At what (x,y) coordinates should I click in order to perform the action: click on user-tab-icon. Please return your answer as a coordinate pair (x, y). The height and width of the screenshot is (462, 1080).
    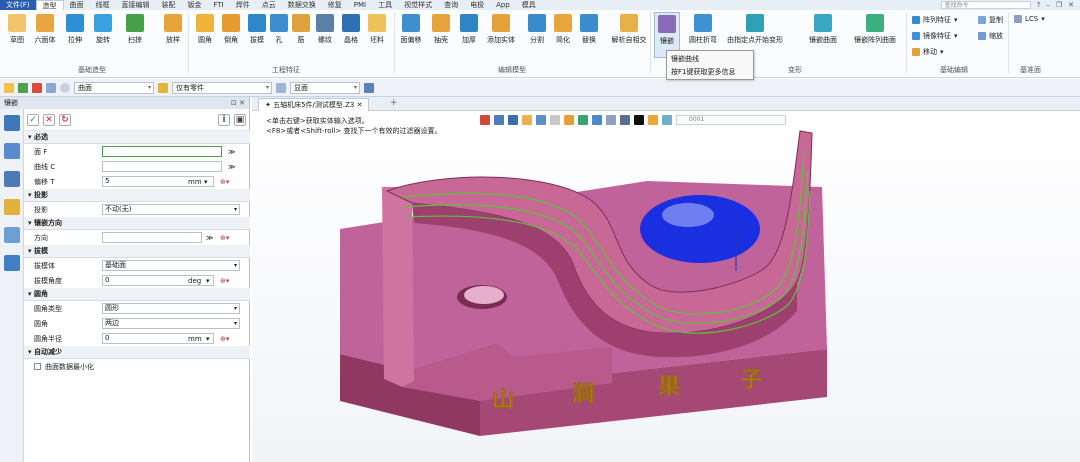
    Looking at the image, I should click on (12, 263).